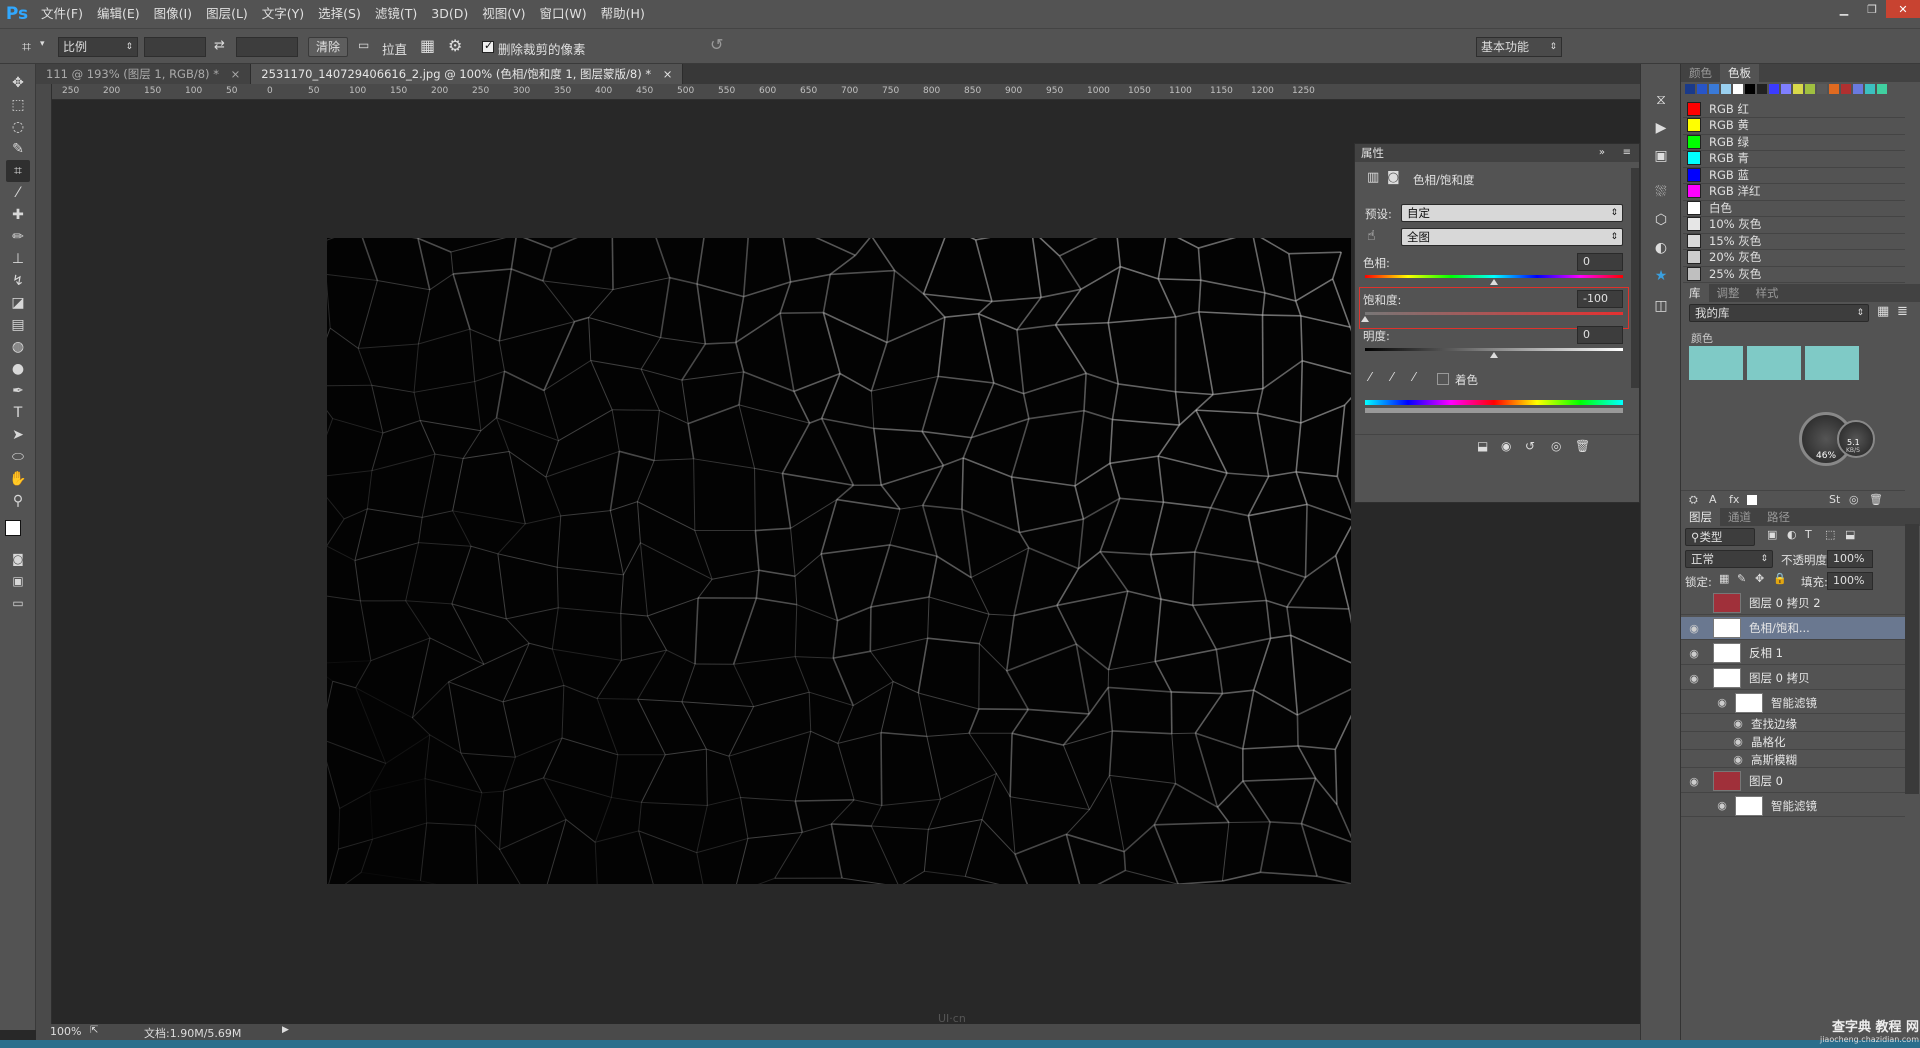  Describe the element at coordinates (18, 127) in the screenshot. I see `lasso-tool-icon: ◌` at that location.